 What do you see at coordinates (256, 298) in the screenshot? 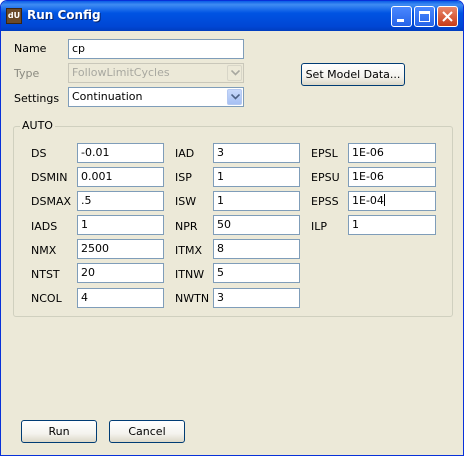
I see `nwtn-field: 3` at bounding box center [256, 298].